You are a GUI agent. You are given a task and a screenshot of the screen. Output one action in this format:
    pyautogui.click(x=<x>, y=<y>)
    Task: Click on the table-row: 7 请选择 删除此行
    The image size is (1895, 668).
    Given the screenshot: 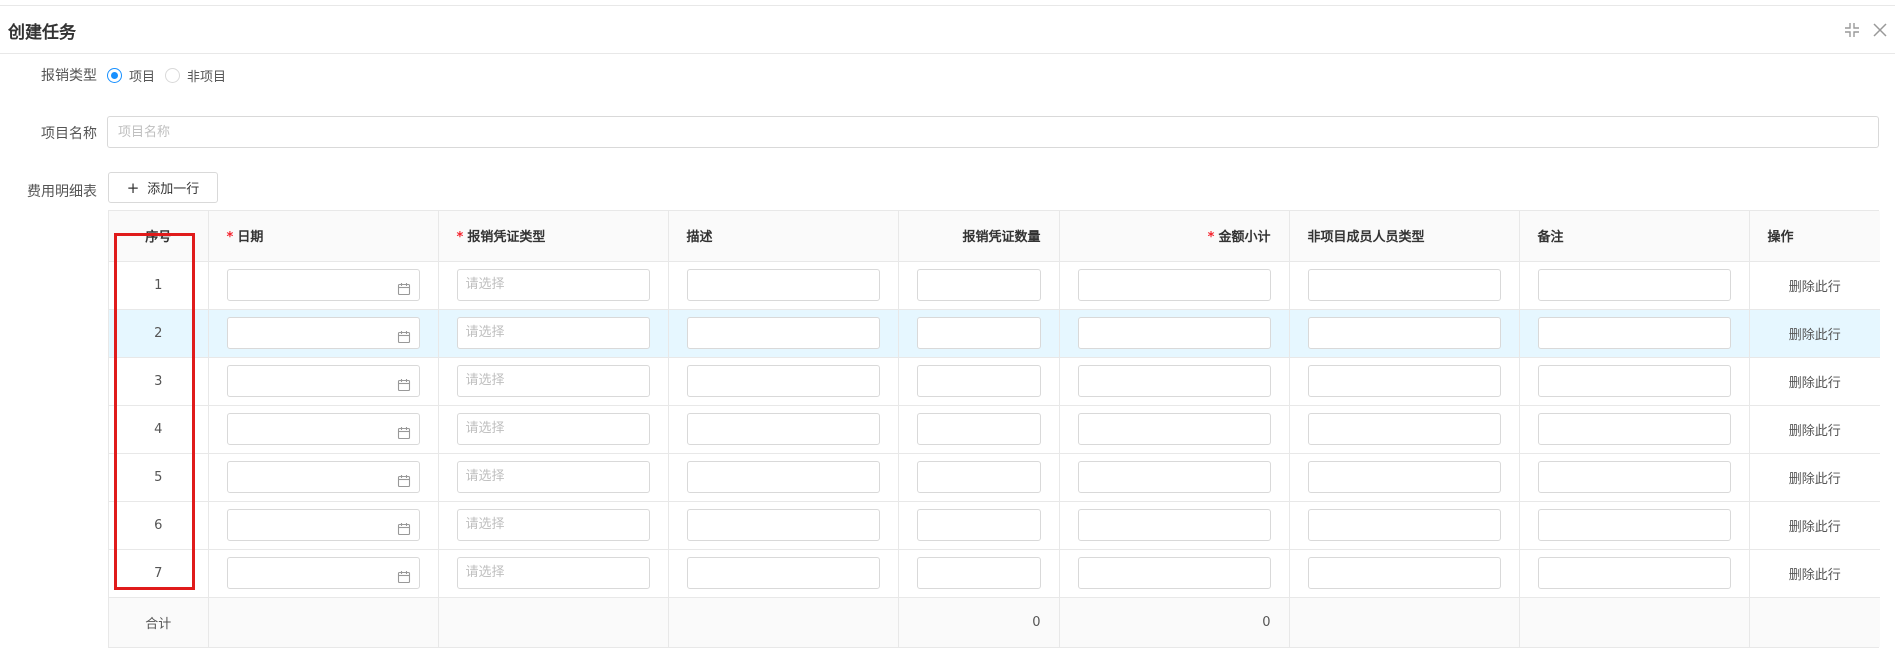 What is the action you would take?
    pyautogui.click(x=994, y=573)
    